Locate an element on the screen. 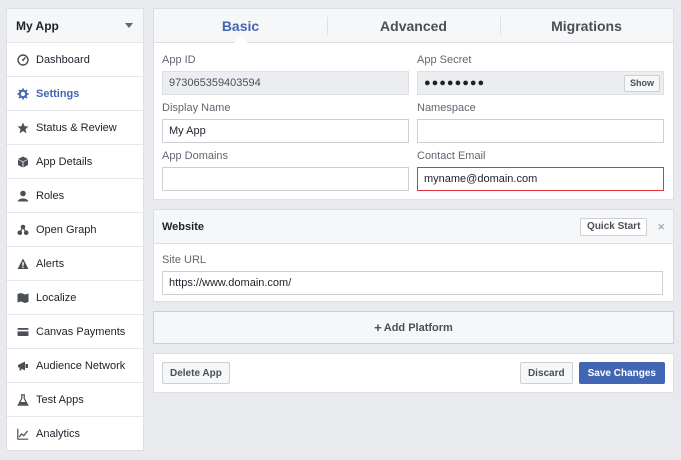 This screenshot has height=460, width=681. sidebar-item-canvas-payments: Canvas Payments is located at coordinates (75, 332).